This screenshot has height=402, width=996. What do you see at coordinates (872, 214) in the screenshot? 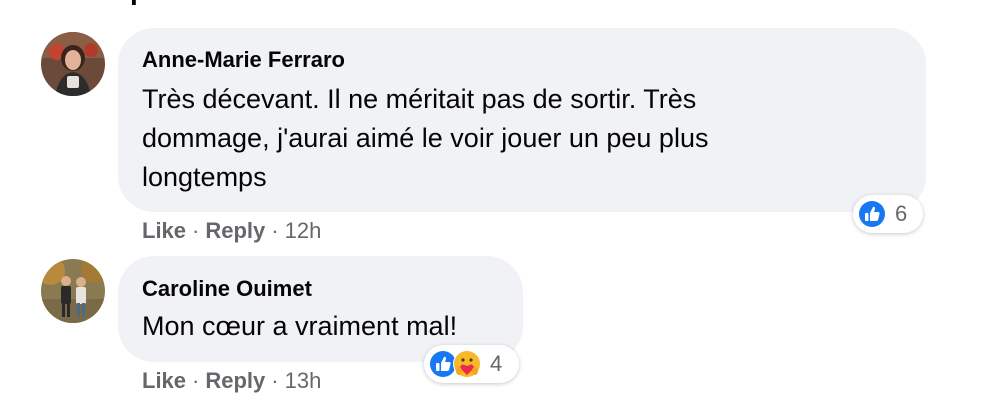
I see `like-icon` at bounding box center [872, 214].